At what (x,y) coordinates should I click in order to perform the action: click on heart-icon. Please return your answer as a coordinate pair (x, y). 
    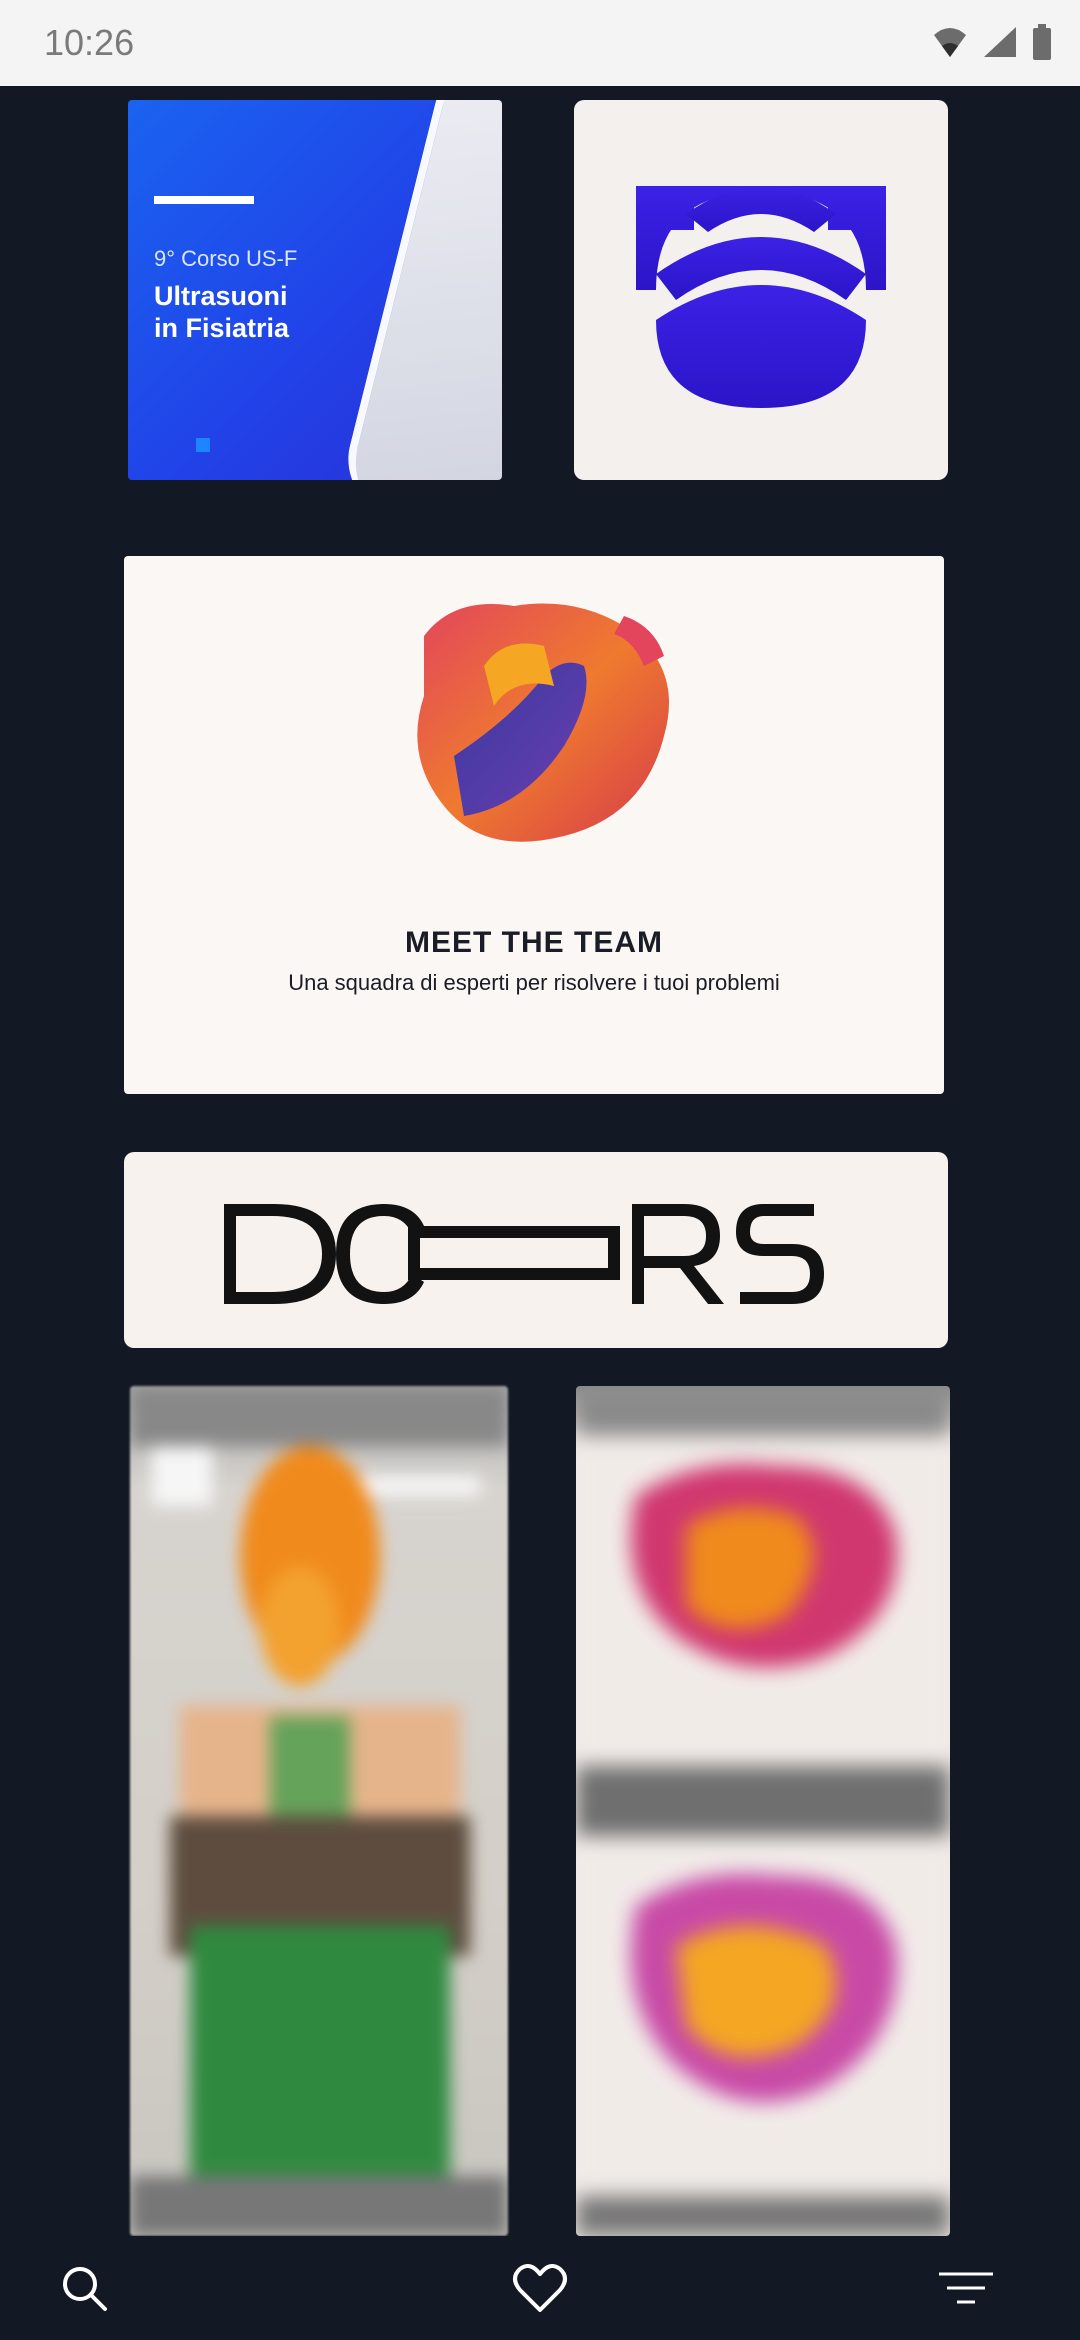
    Looking at the image, I should click on (540, 2288).